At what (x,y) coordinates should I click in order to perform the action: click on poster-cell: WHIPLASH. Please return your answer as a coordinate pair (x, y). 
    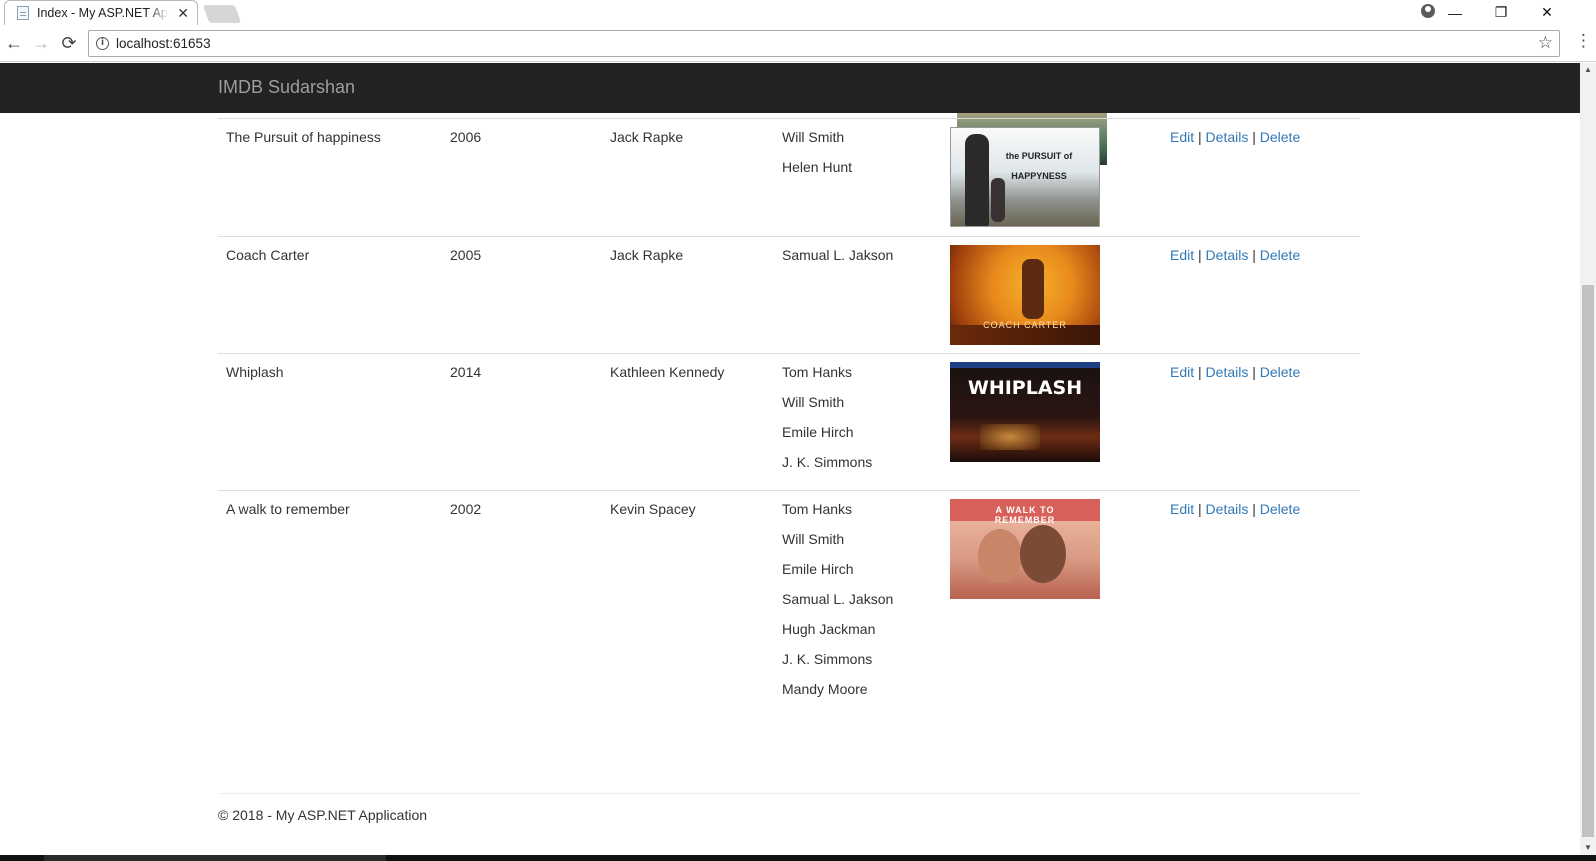
    Looking at the image, I should click on (1052, 421).